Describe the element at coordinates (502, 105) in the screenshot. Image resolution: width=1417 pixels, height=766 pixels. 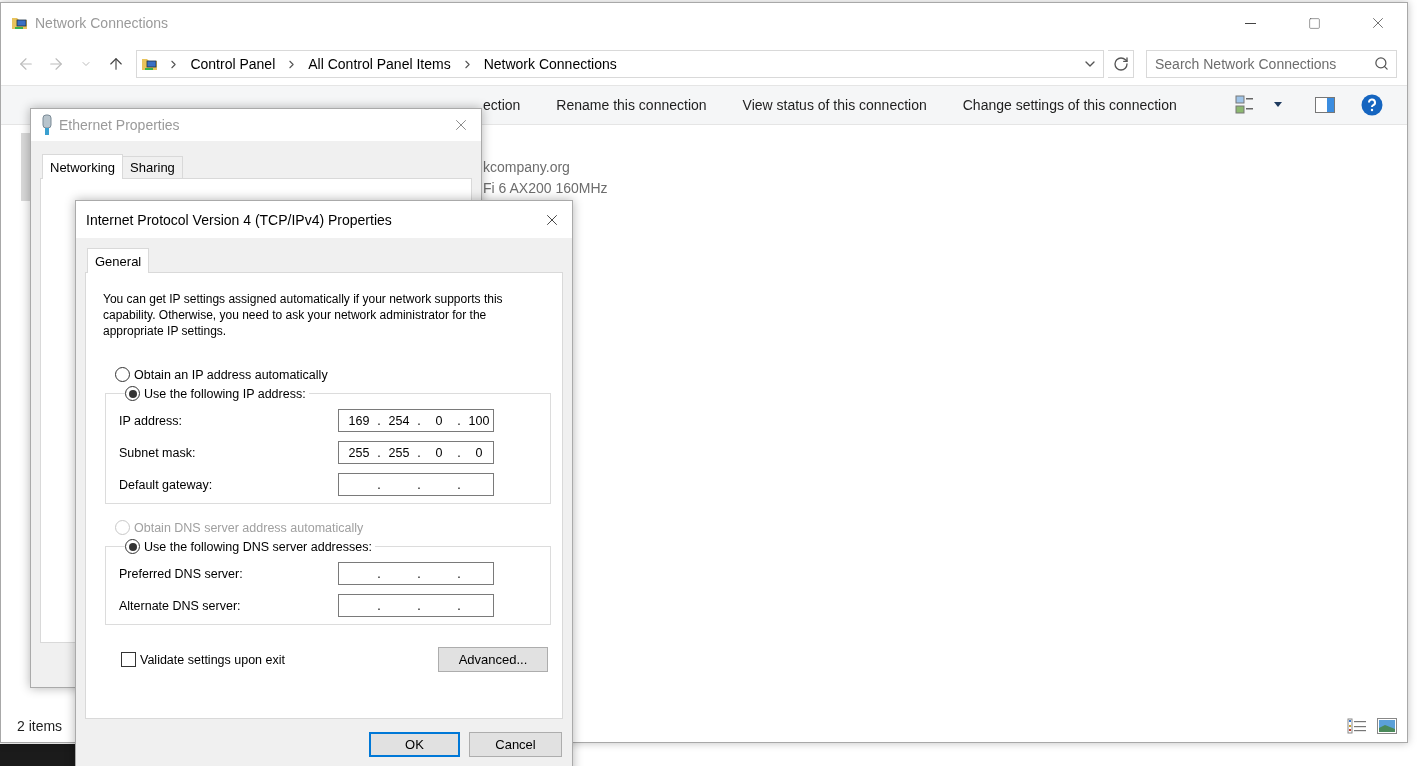
I see `toolbar-command: ection` at that location.